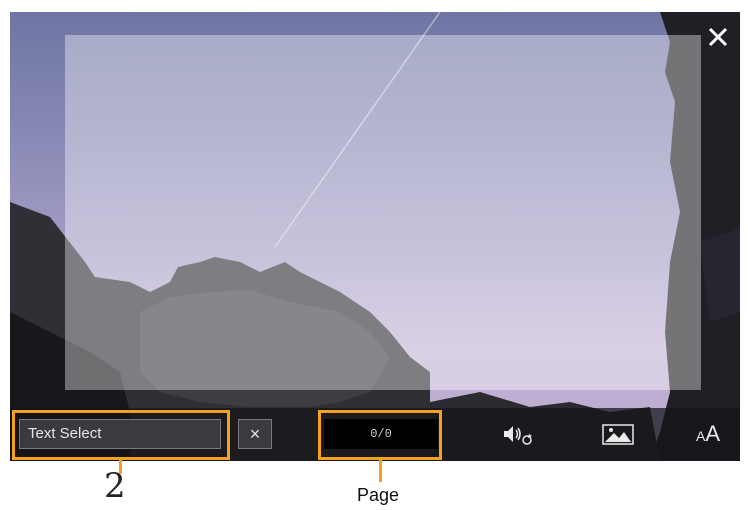 Image resolution: width=748 pixels, height=510 pixels. I want to click on close-icon, so click(718, 37).